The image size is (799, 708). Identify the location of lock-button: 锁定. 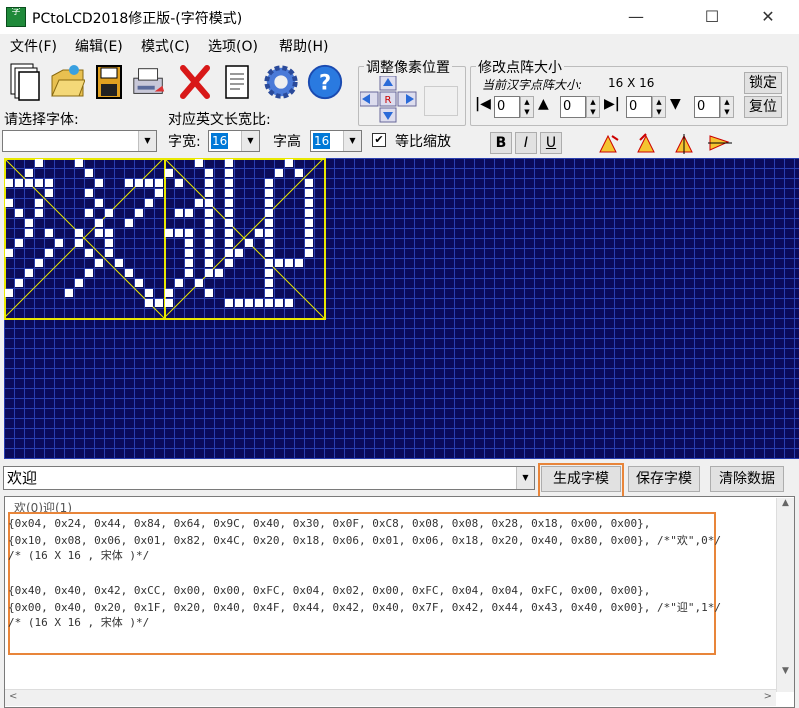
(763, 83).